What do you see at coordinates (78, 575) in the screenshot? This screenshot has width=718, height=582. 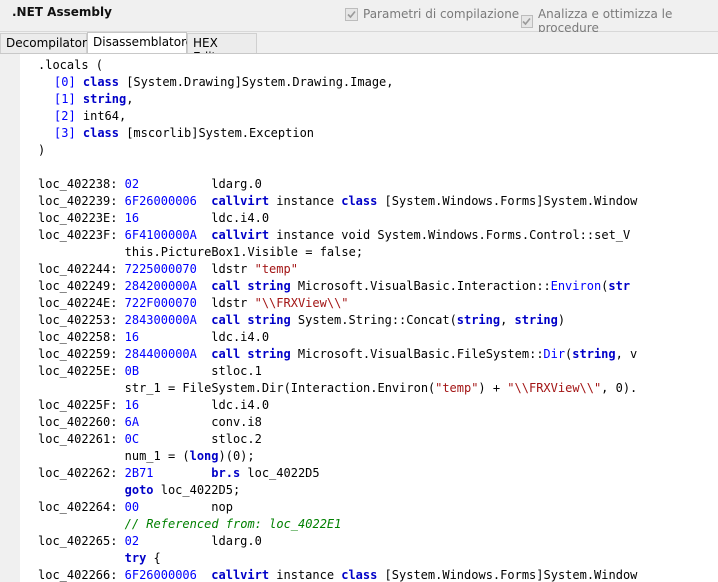 I see `code-token: loc_402266:` at bounding box center [78, 575].